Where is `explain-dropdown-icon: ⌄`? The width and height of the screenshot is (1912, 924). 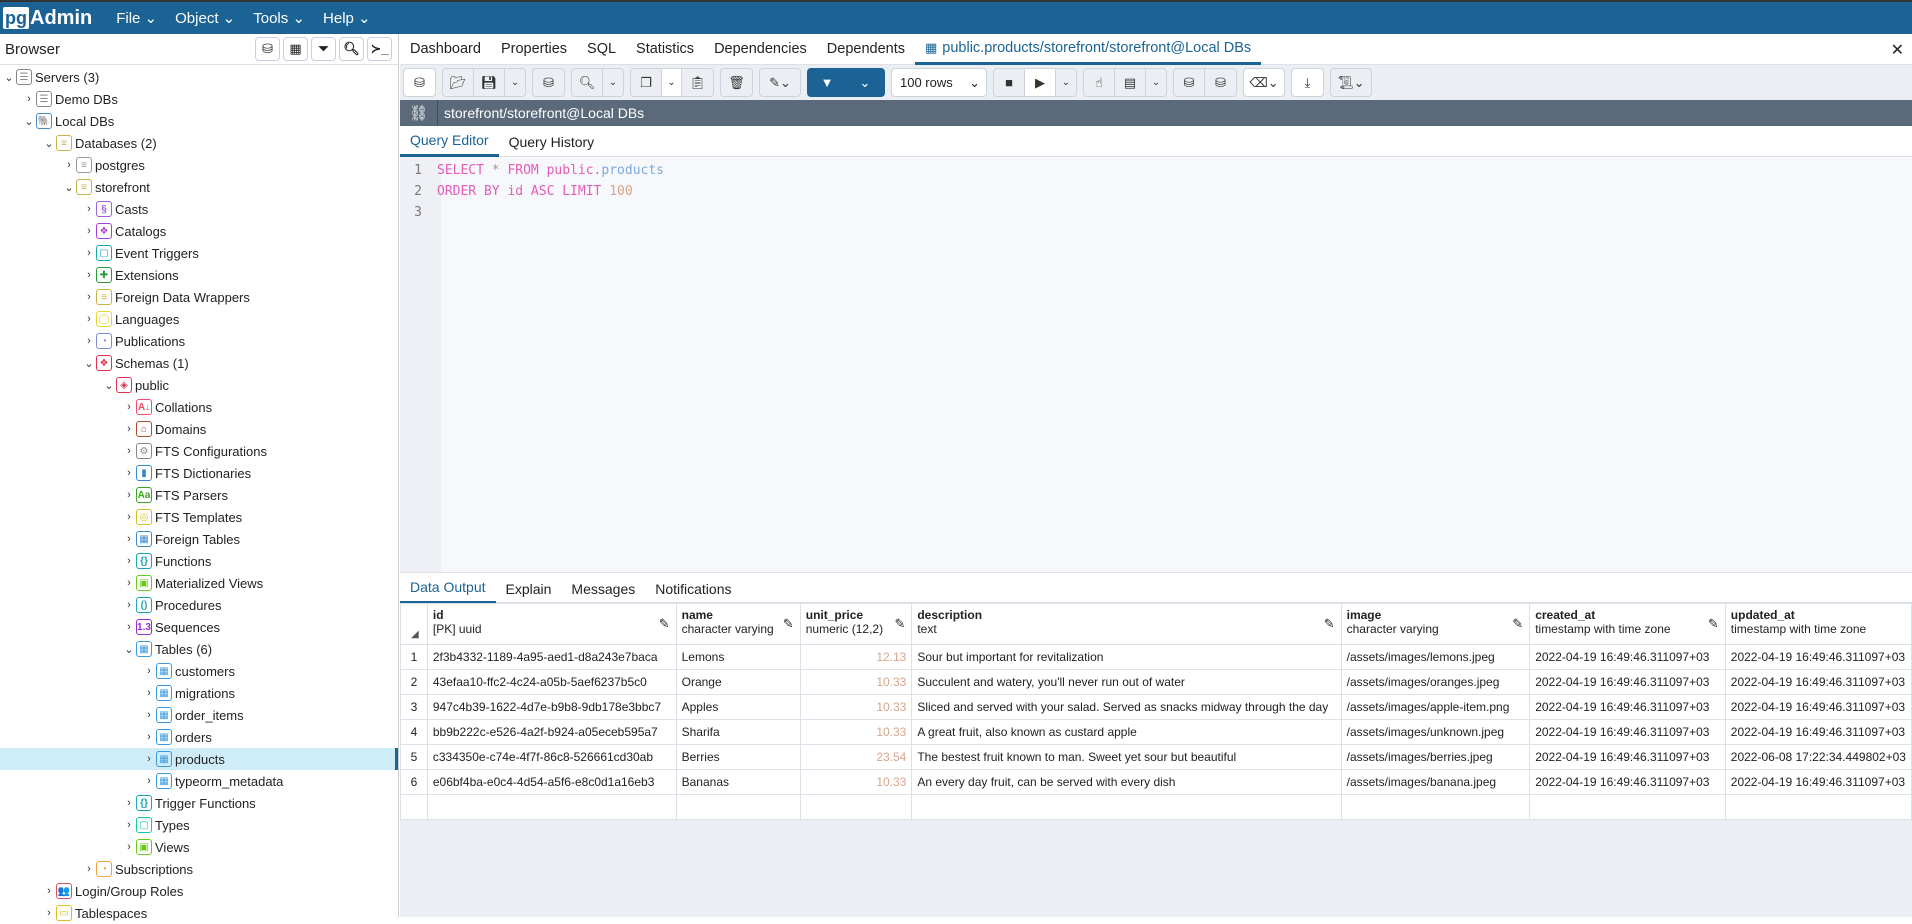
explain-dropdown-icon: ⌄ is located at coordinates (1156, 82).